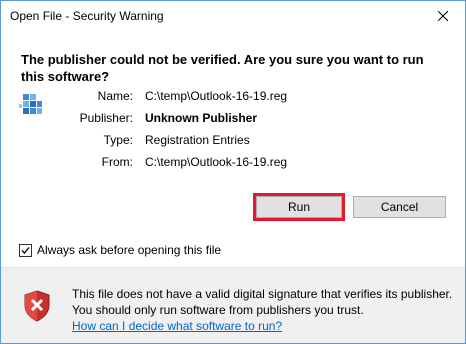 The width and height of the screenshot is (466, 344). I want to click on type-value: Registration Entries, so click(197, 140).